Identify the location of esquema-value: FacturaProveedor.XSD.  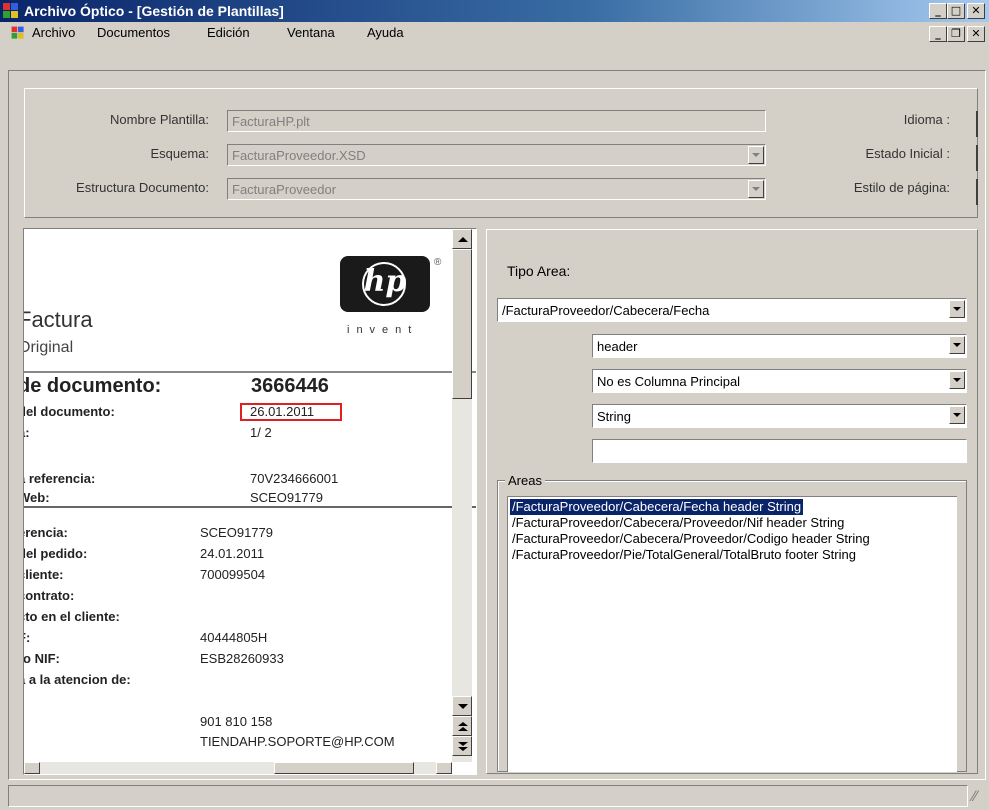
(299, 155).